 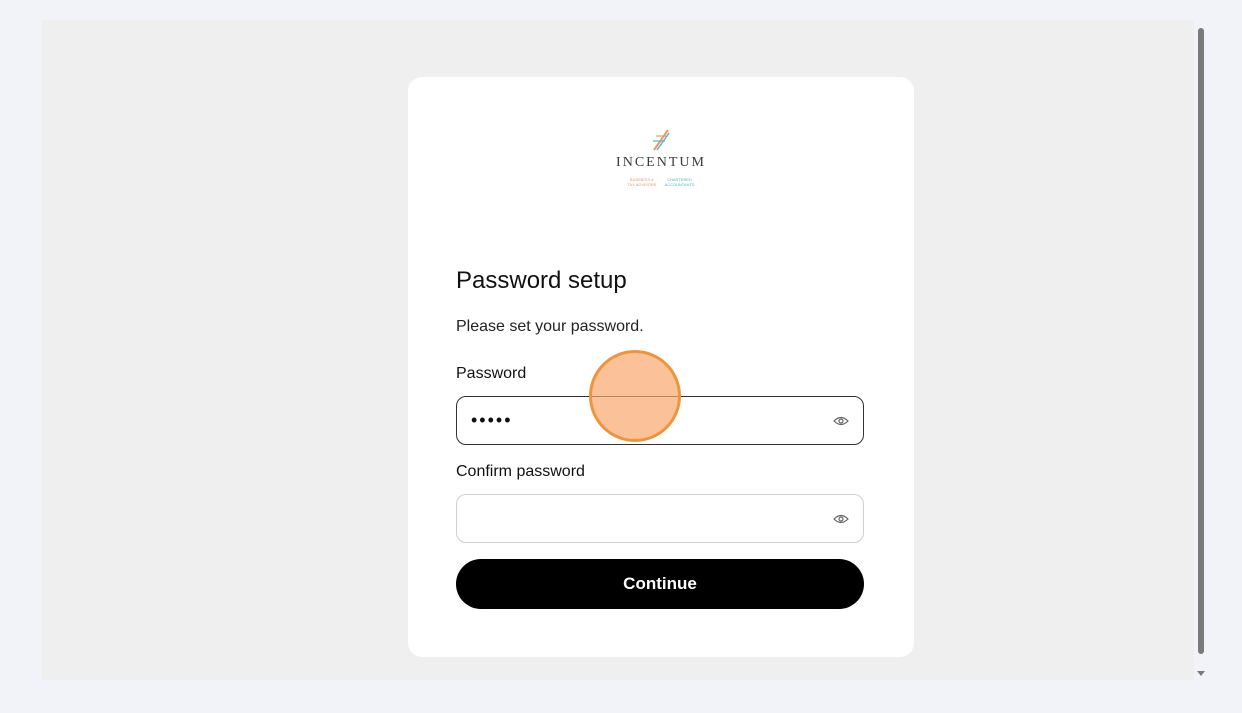 I want to click on logo-mark-icon, so click(x=661, y=140).